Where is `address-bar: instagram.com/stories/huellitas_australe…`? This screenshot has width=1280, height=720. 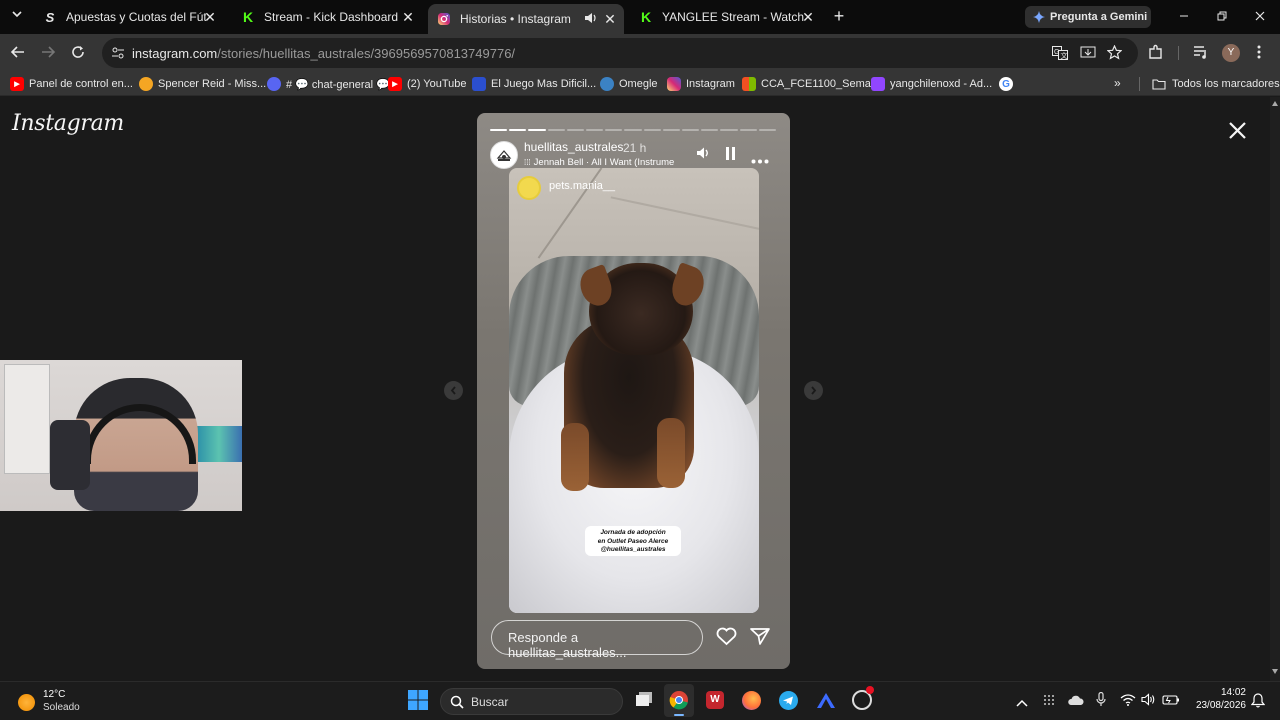 address-bar: instagram.com/stories/huellitas_australe… is located at coordinates (620, 53).